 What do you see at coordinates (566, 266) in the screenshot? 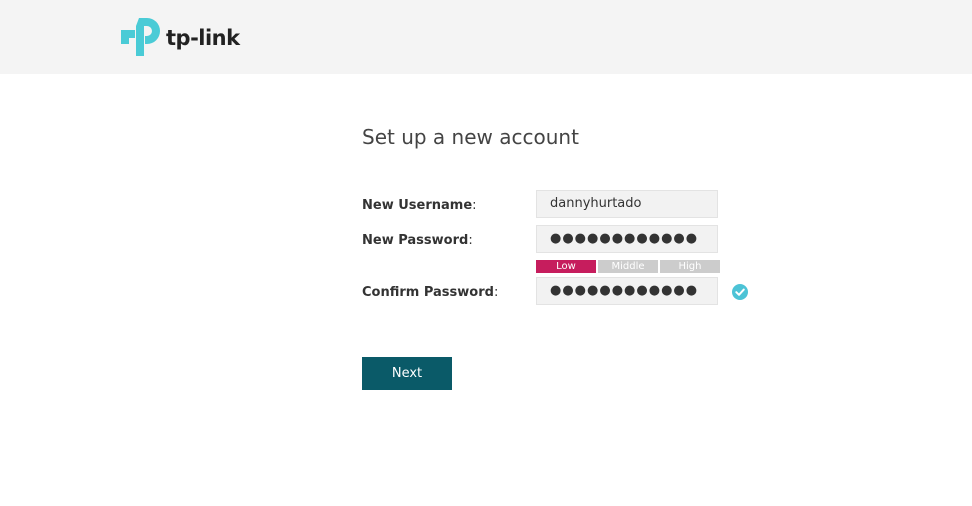
I see `strength-low: Low` at bounding box center [566, 266].